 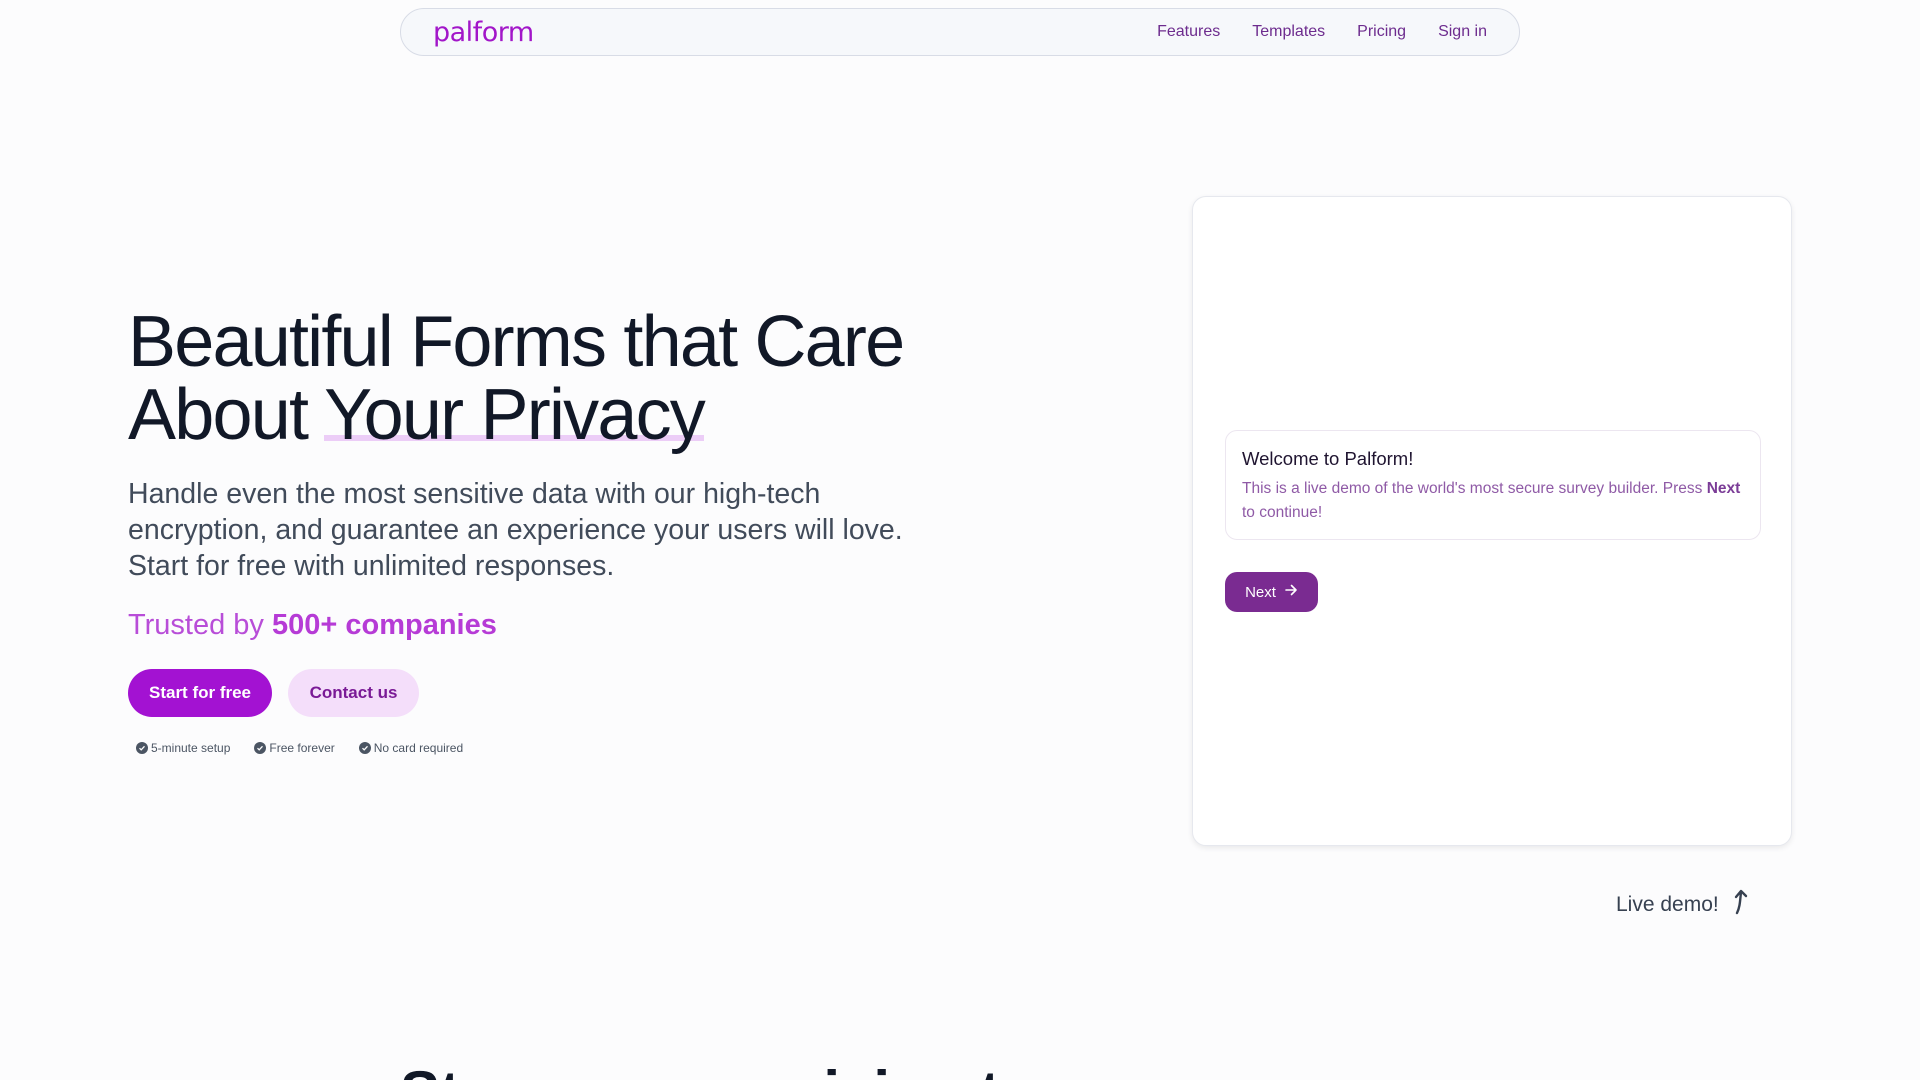 I want to click on check-item: No card required, so click(x=411, y=748).